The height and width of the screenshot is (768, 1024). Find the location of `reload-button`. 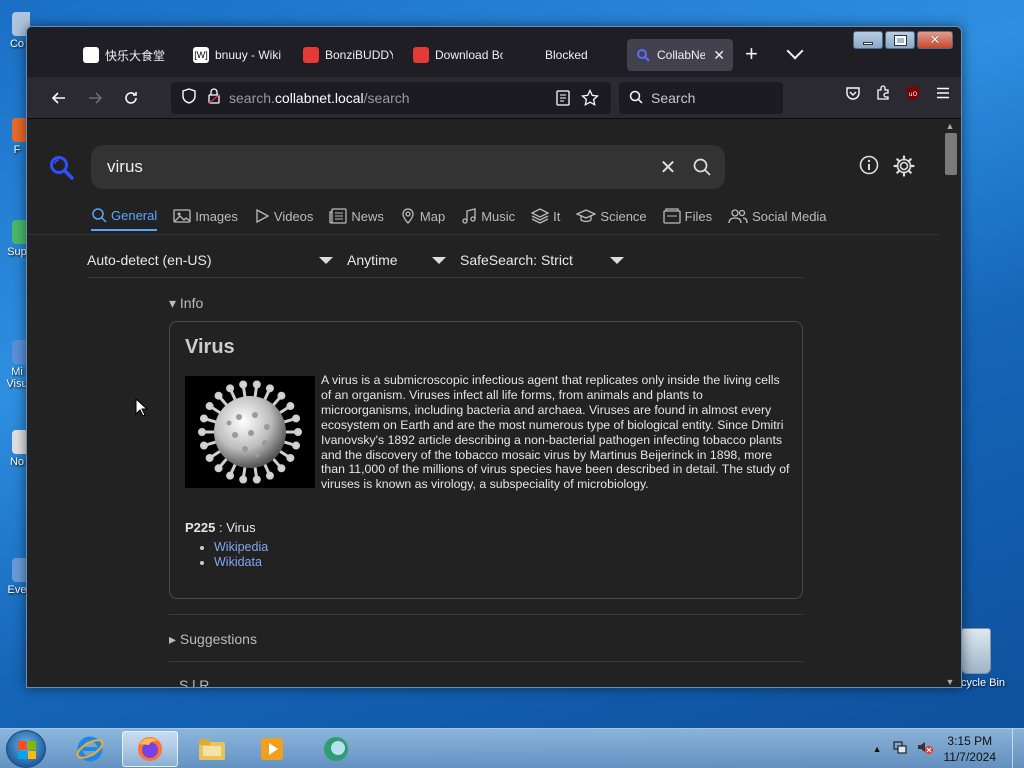

reload-button is located at coordinates (131, 98).